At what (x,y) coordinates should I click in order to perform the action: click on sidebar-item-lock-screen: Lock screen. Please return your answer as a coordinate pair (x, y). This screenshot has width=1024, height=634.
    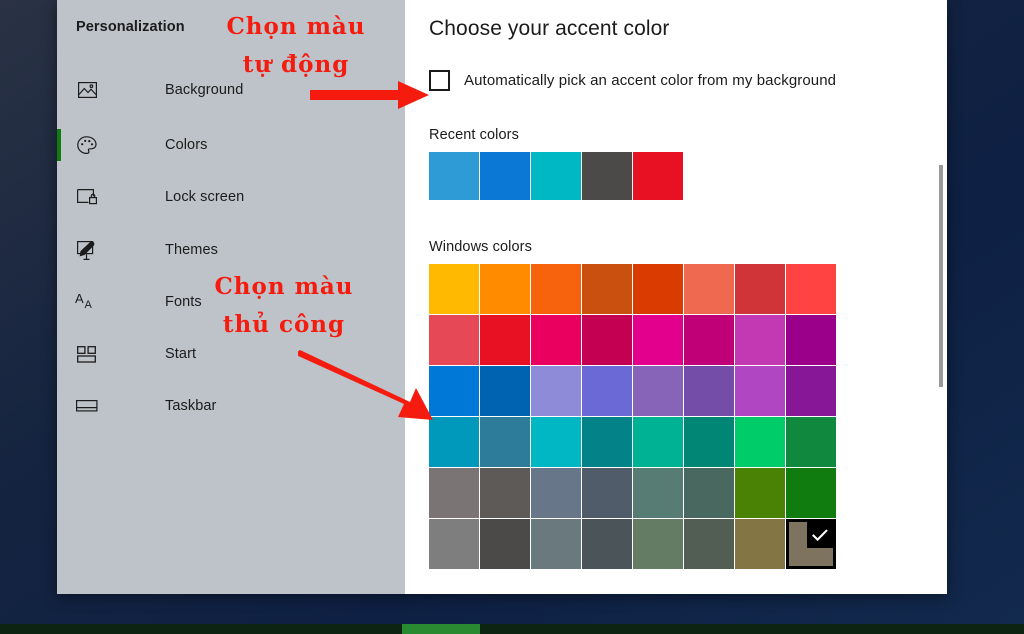
    Looking at the image, I should click on (231, 197).